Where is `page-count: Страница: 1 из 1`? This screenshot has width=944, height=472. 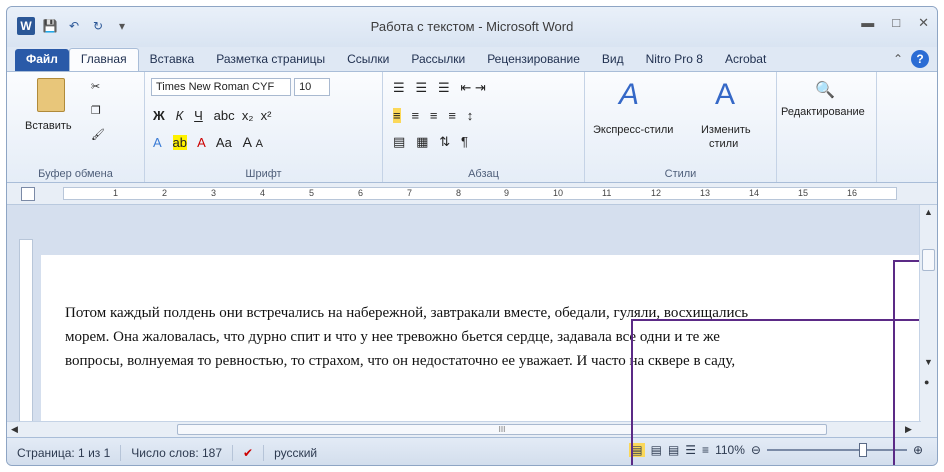
page-count: Страница: 1 из 1 is located at coordinates (64, 452).